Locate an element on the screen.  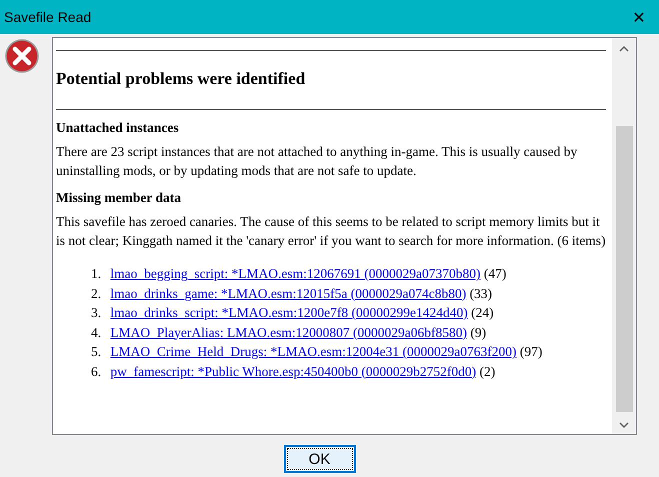
list-number: 3. is located at coordinates (96, 313).